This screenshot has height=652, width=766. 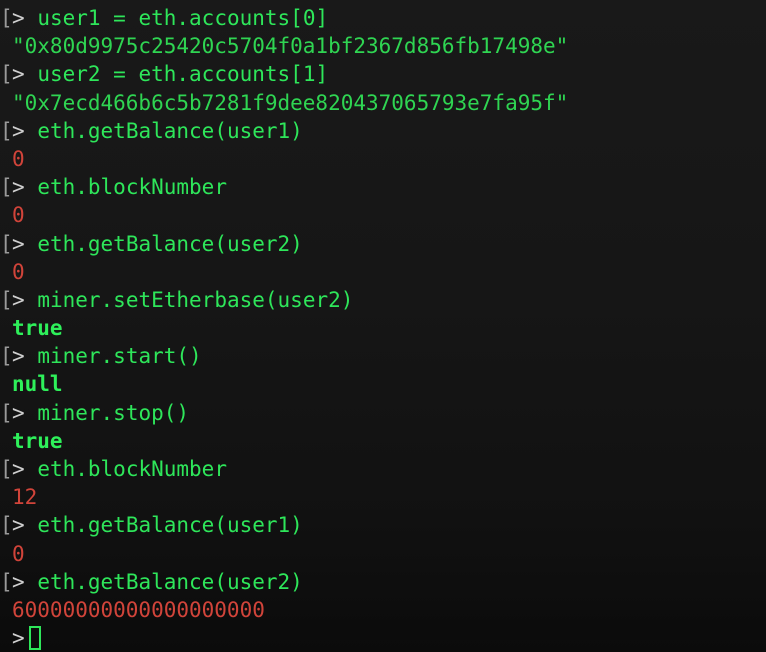 I want to click on command-line: [> miner.setEtherbase(user2), so click(x=383, y=300).